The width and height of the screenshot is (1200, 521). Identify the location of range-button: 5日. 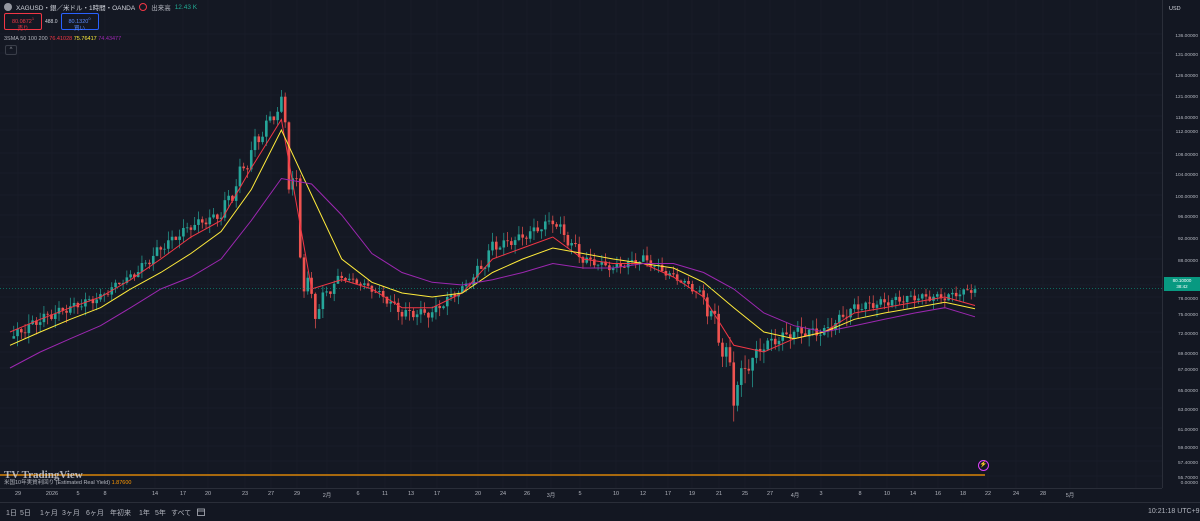
(25, 513).